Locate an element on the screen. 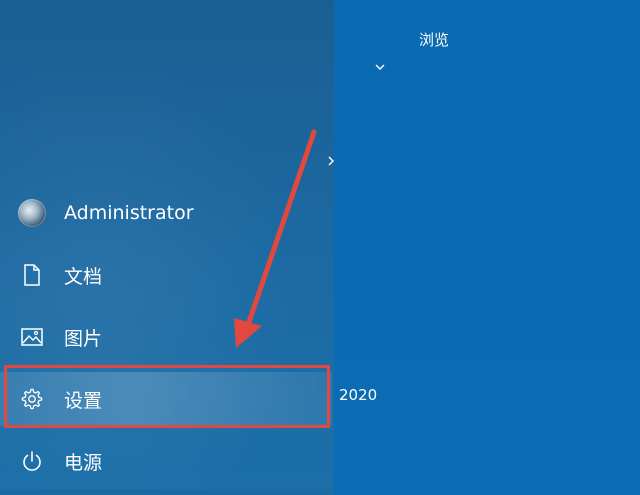 The image size is (640, 495). year-label: 2020 is located at coordinates (358, 395).